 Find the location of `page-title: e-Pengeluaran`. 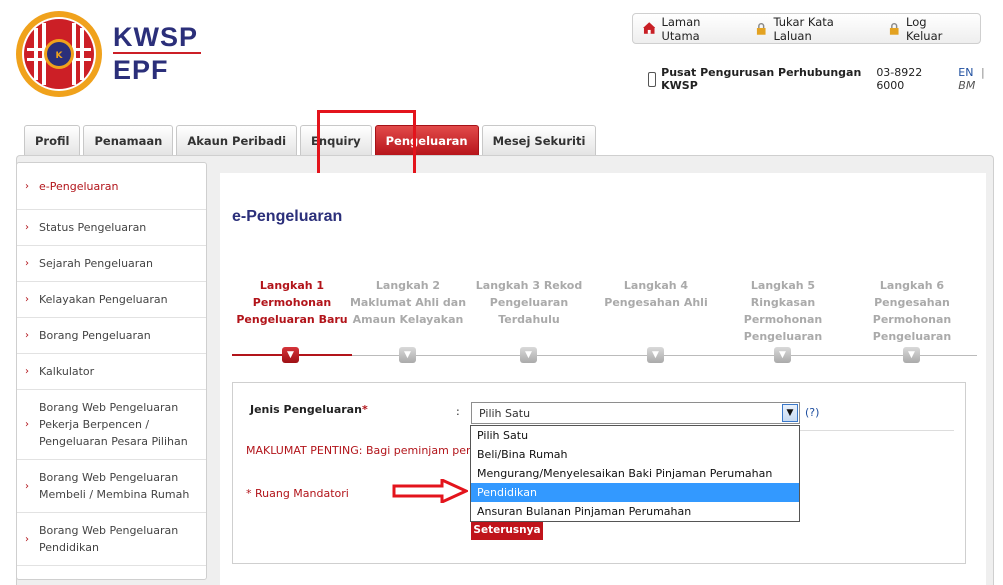

page-title: e-Pengeluaran is located at coordinates (287, 216).